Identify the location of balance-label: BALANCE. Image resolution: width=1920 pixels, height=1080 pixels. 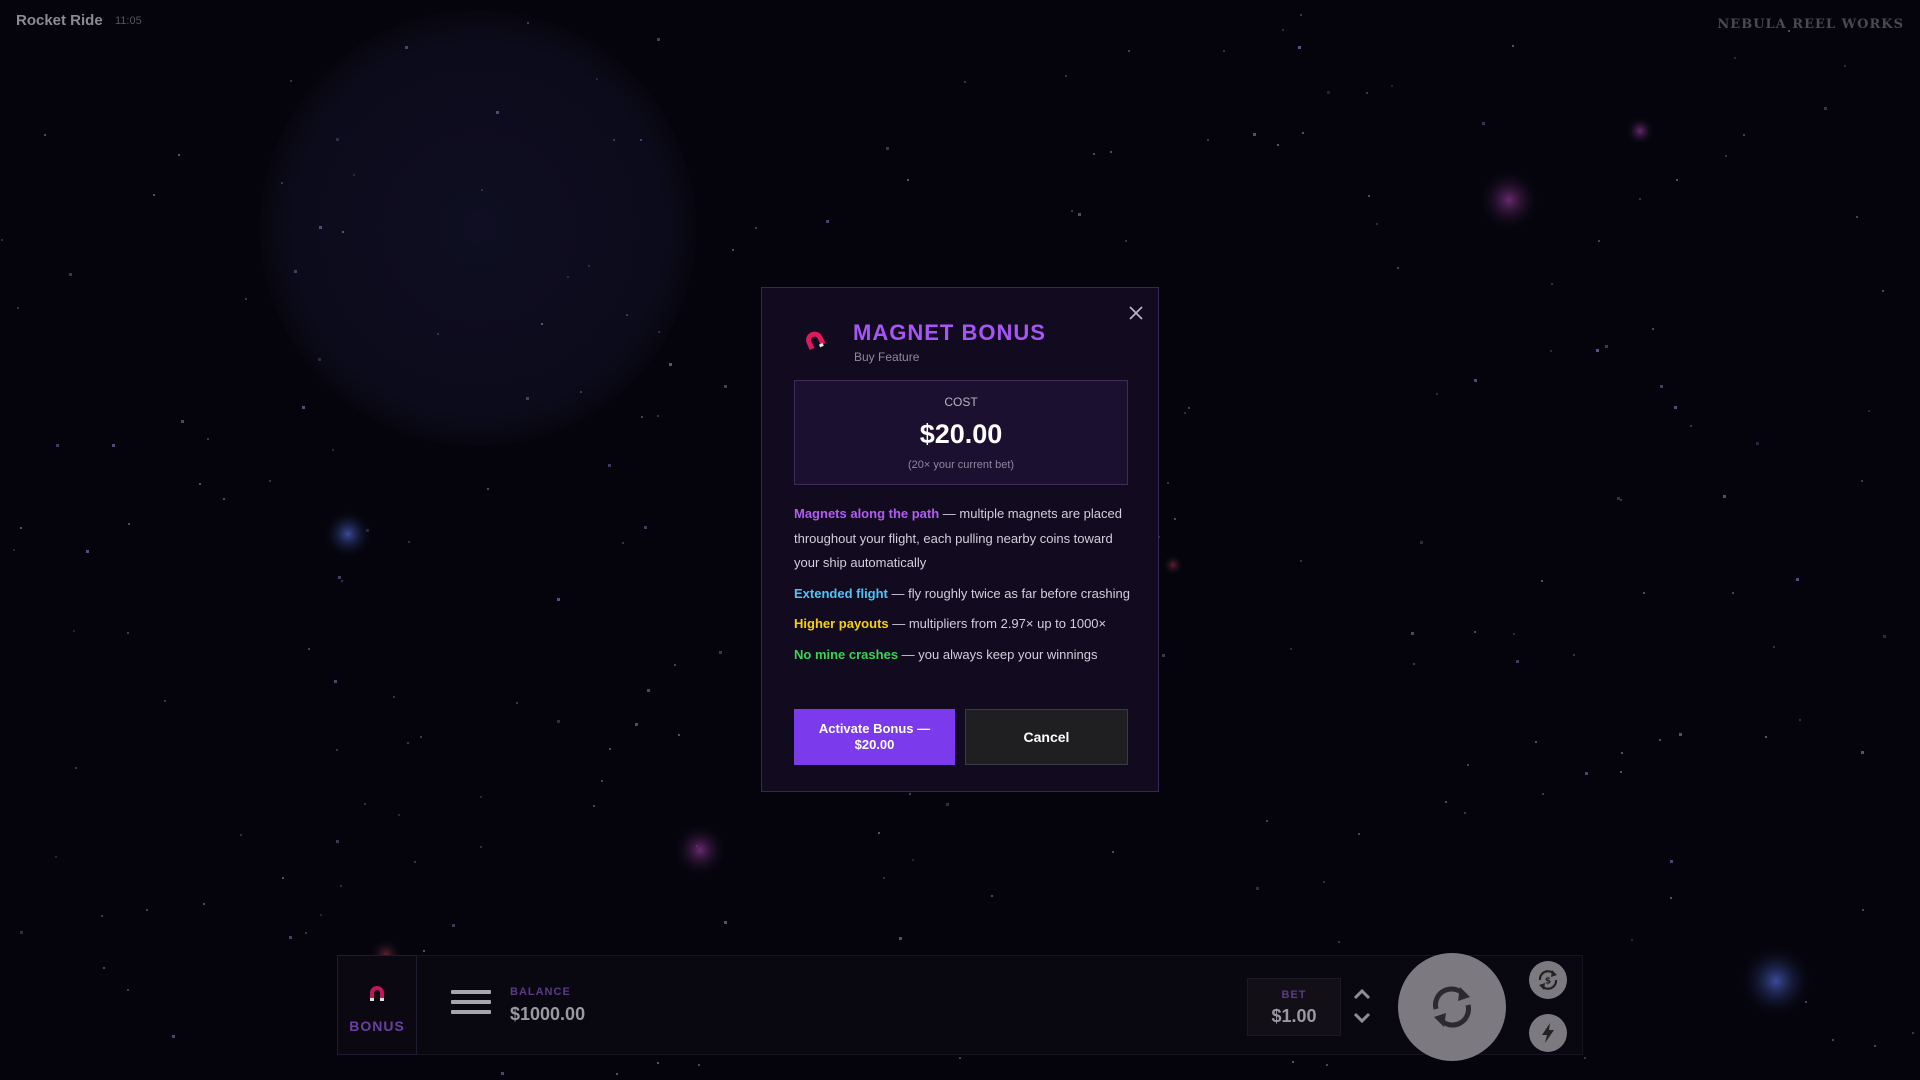
(540, 992).